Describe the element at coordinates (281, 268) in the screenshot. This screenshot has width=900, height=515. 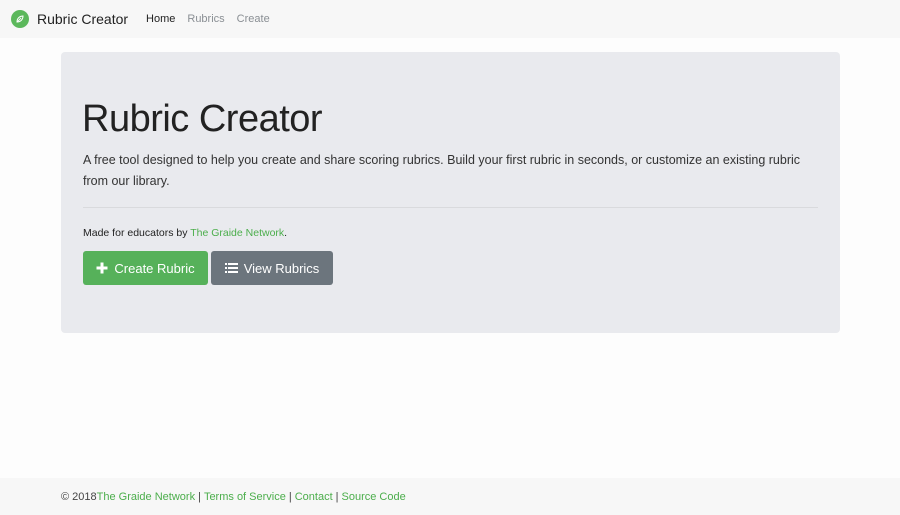
I see `view-rubrics-label: View Rubrics` at that location.